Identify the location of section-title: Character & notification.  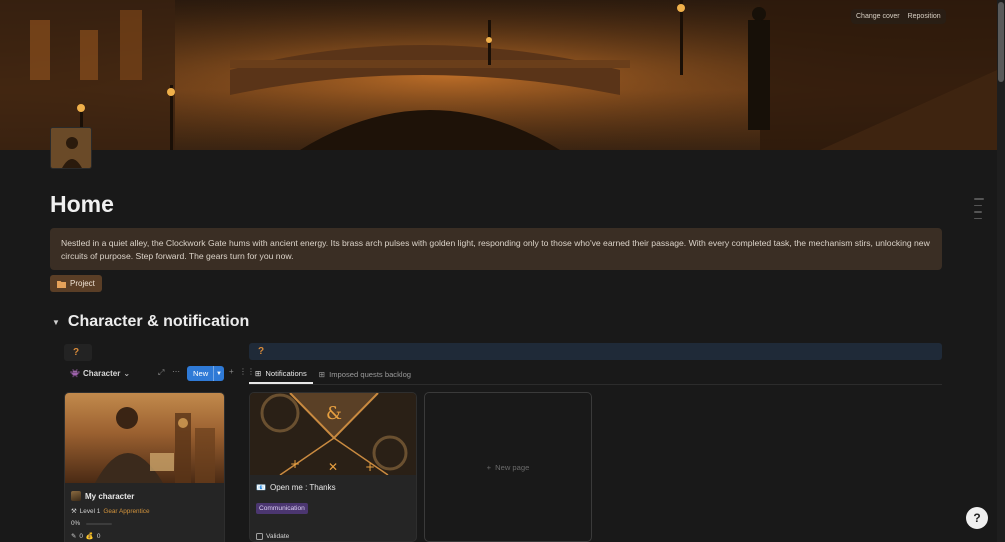
(158, 322).